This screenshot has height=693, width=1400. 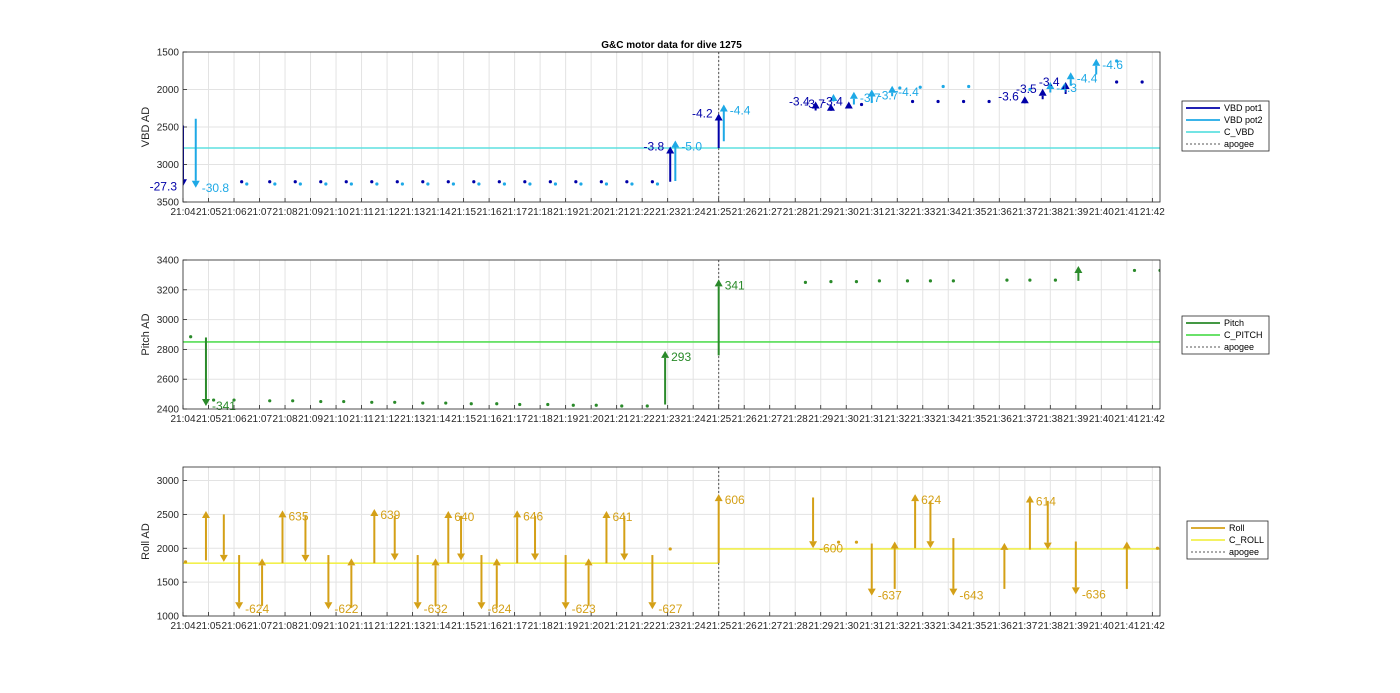 I want to click on arrow-label: -4.2, so click(x=702, y=114).